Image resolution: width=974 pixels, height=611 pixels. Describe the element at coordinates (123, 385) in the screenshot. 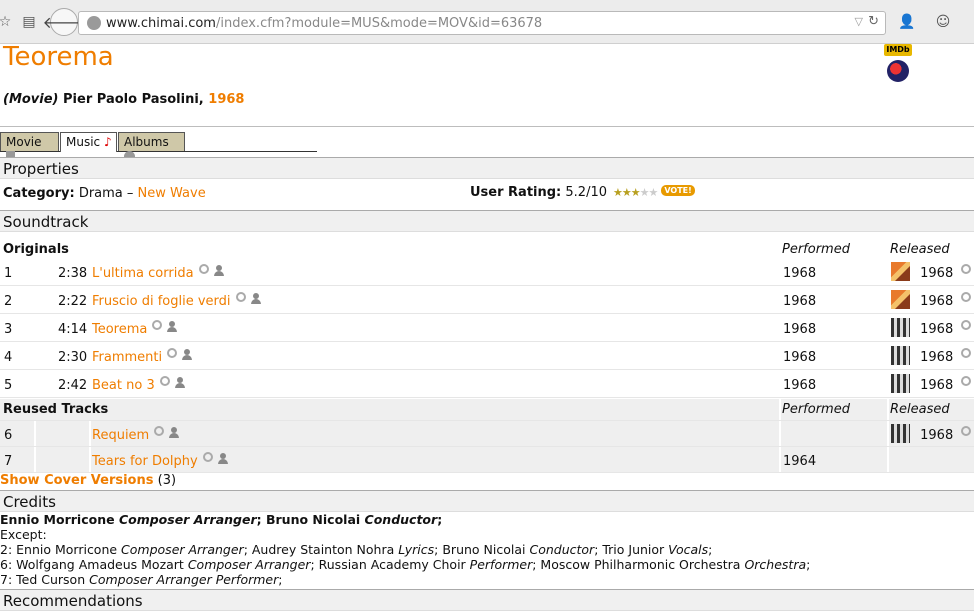

I see `track-title-link: Beat no 3` at that location.